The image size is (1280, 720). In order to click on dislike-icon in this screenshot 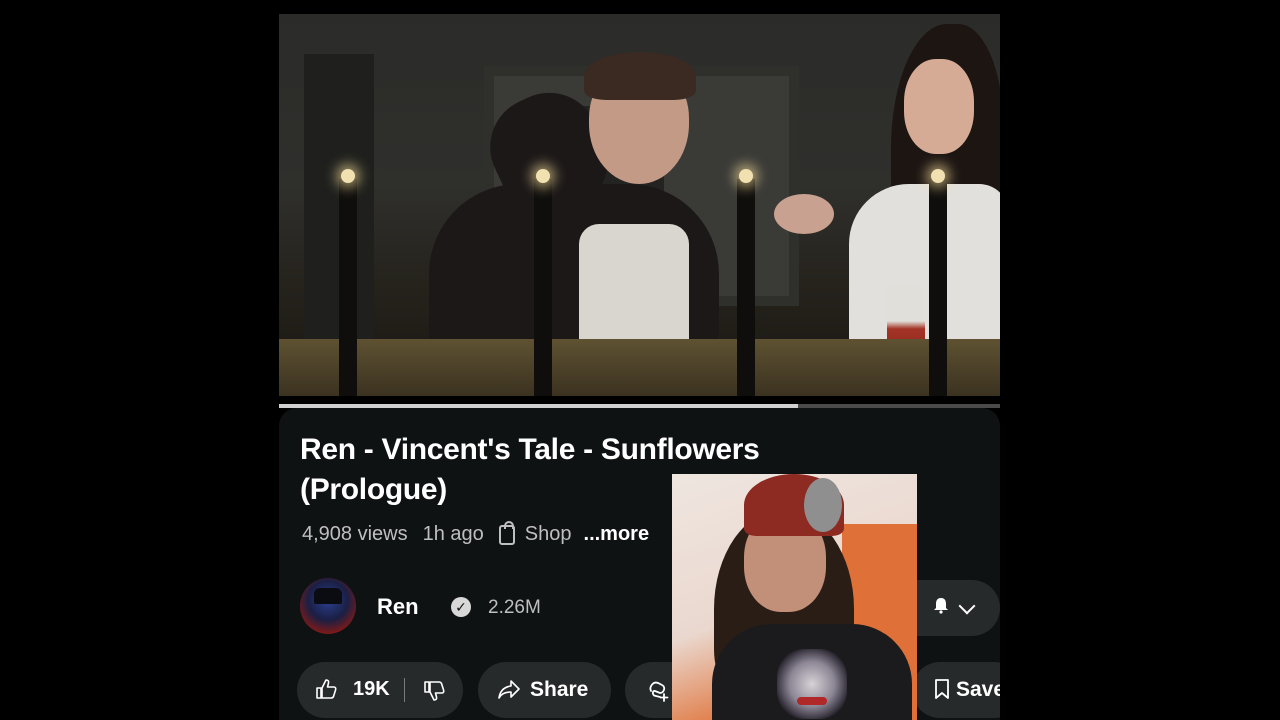, I will do `click(434, 691)`.